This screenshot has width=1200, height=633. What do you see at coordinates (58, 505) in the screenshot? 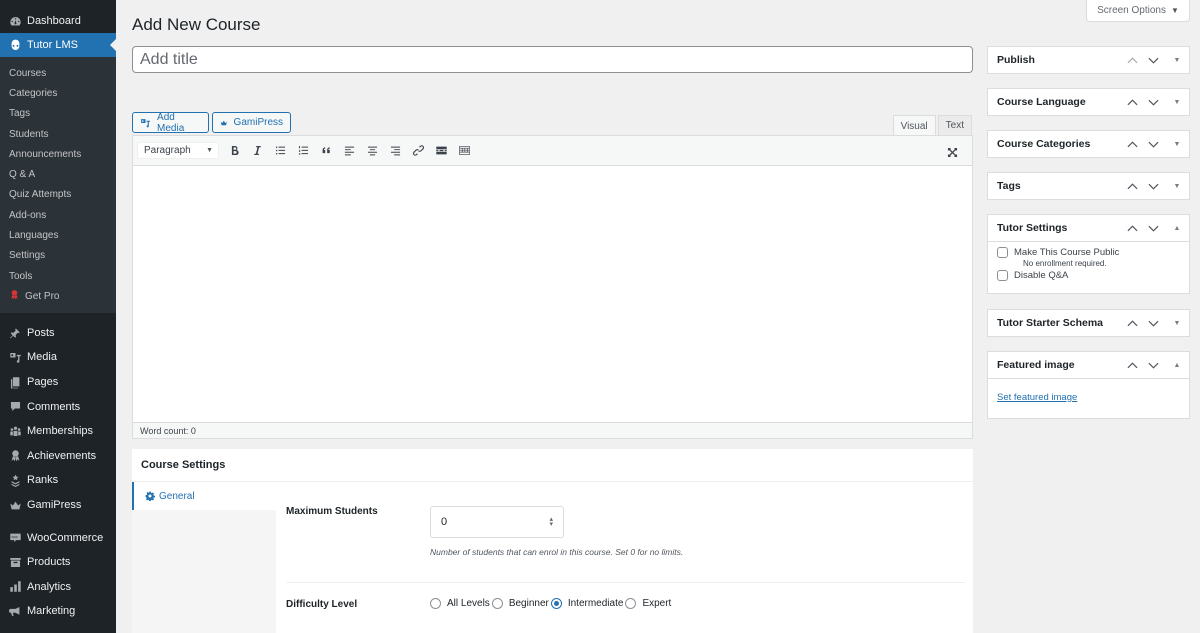
I see `menu-gamipress: GamiPress` at bounding box center [58, 505].